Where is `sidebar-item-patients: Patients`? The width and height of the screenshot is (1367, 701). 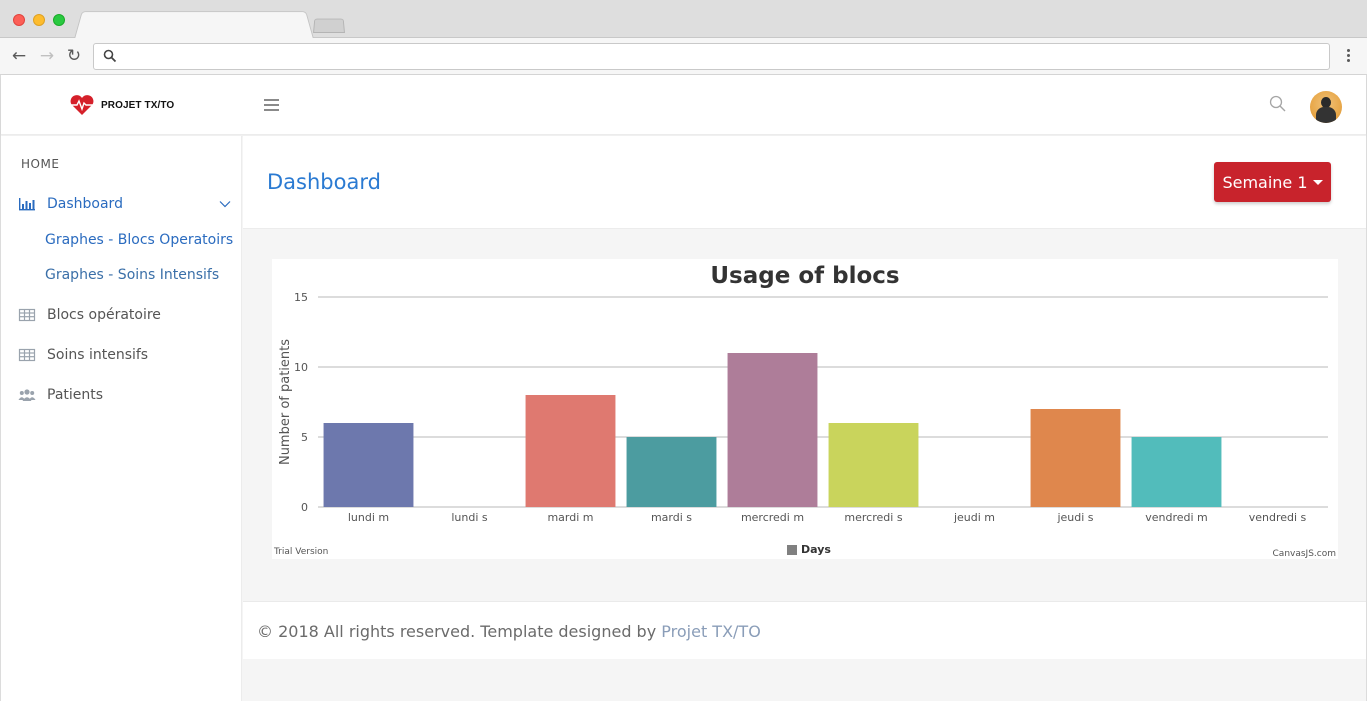
sidebar-item-patients: Patients is located at coordinates (60, 395).